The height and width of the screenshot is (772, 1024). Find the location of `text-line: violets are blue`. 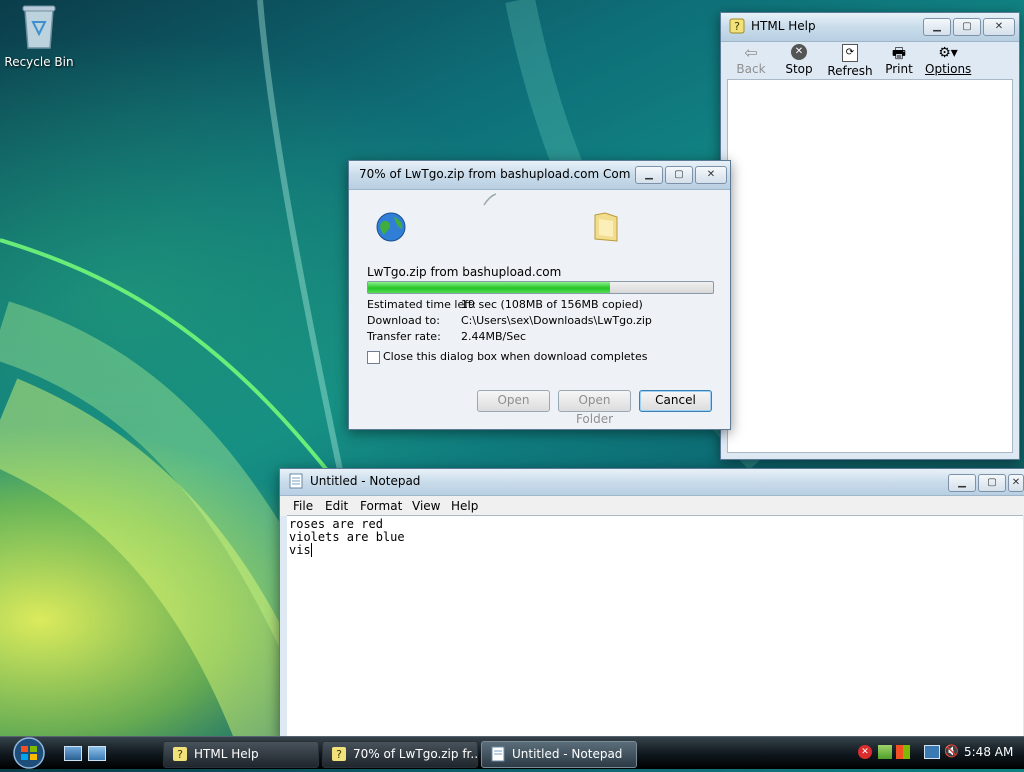

text-line: violets are blue is located at coordinates (347, 537).